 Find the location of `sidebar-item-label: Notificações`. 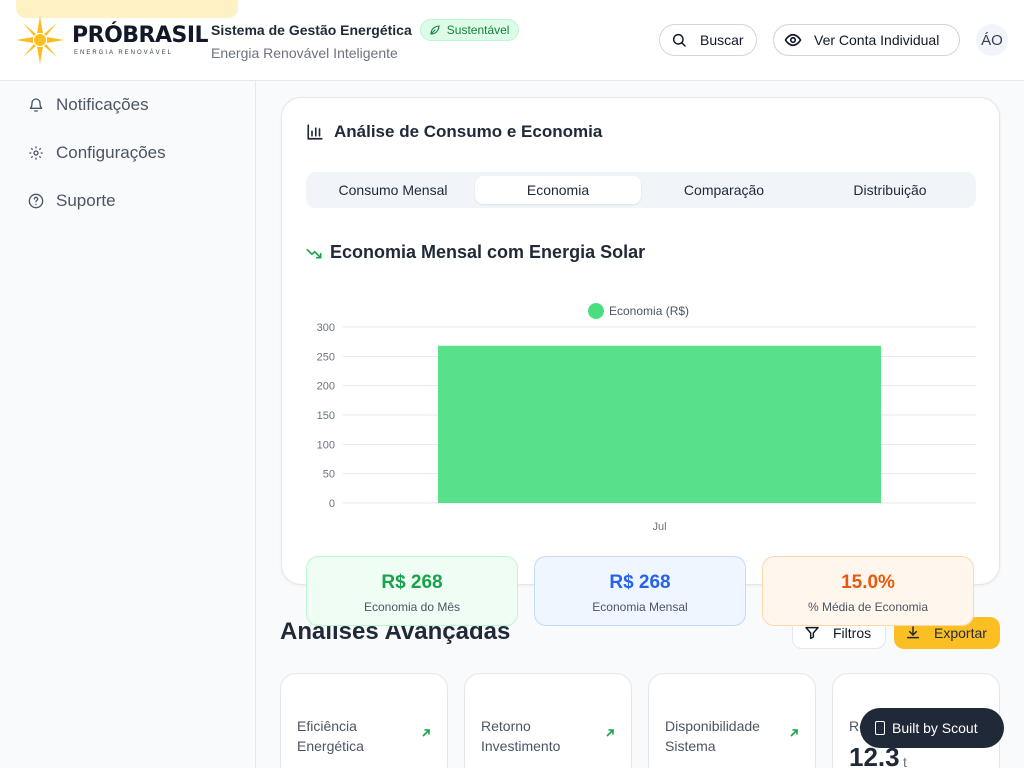

sidebar-item-label: Notificações is located at coordinates (102, 104).